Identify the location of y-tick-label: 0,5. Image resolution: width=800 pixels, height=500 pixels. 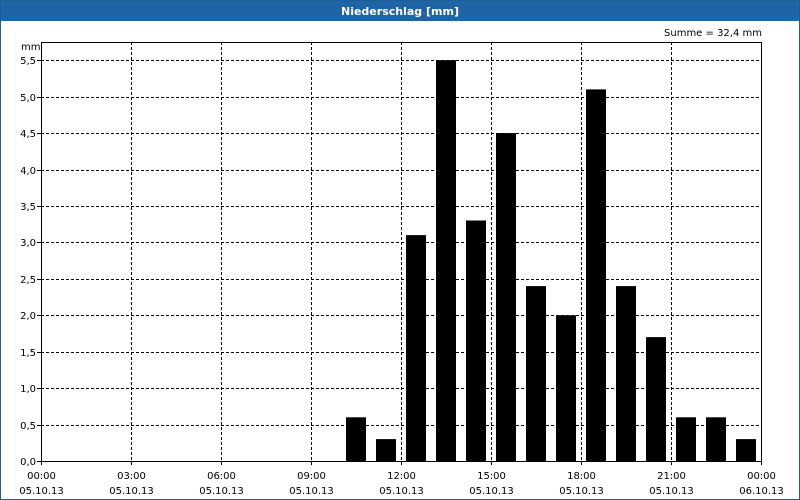
(28, 426).